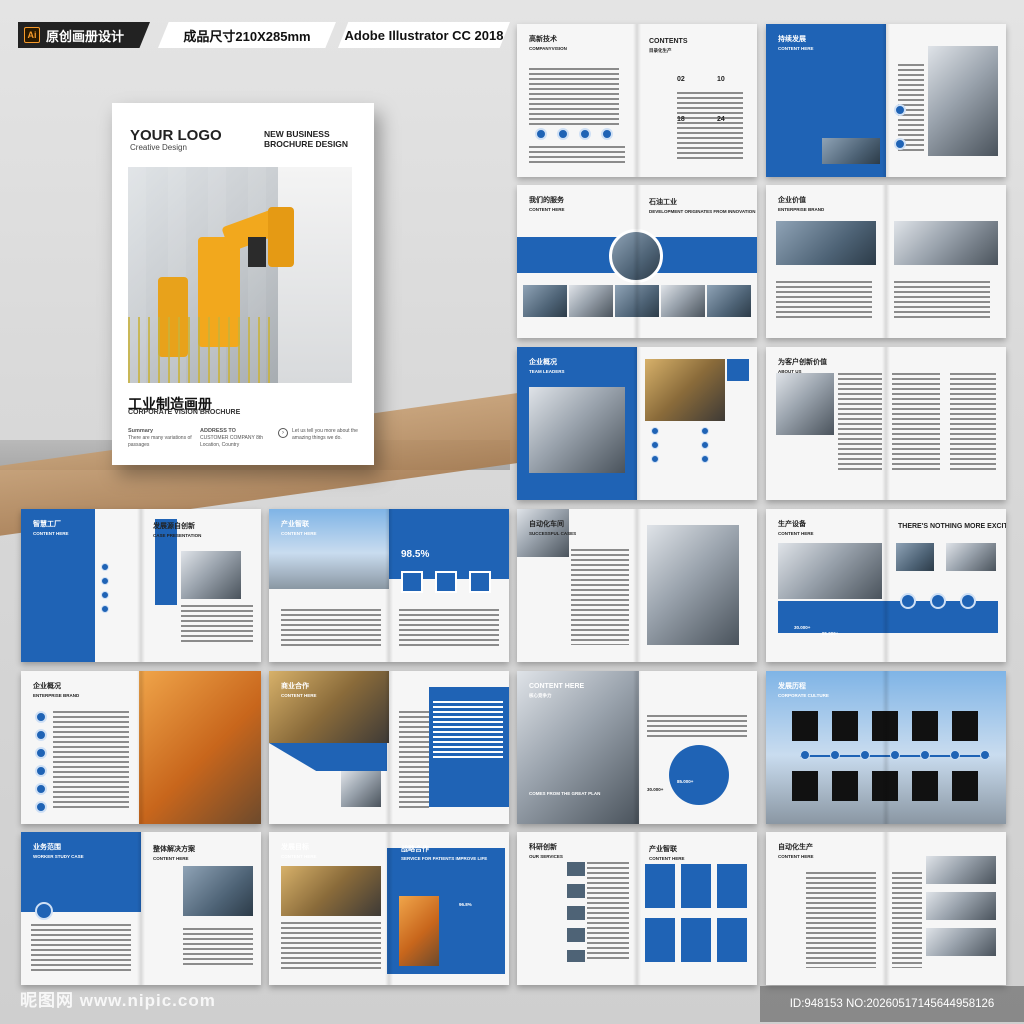 Image resolution: width=1024 pixels, height=1024 pixels. What do you see at coordinates (465, 904) in the screenshot?
I see `stat-value: 96.8%` at bounding box center [465, 904].